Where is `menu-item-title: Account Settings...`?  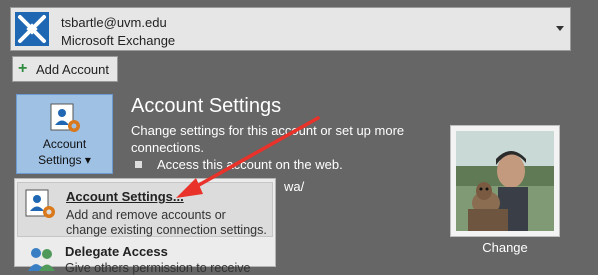
menu-item-title: Account Settings... is located at coordinates (125, 196).